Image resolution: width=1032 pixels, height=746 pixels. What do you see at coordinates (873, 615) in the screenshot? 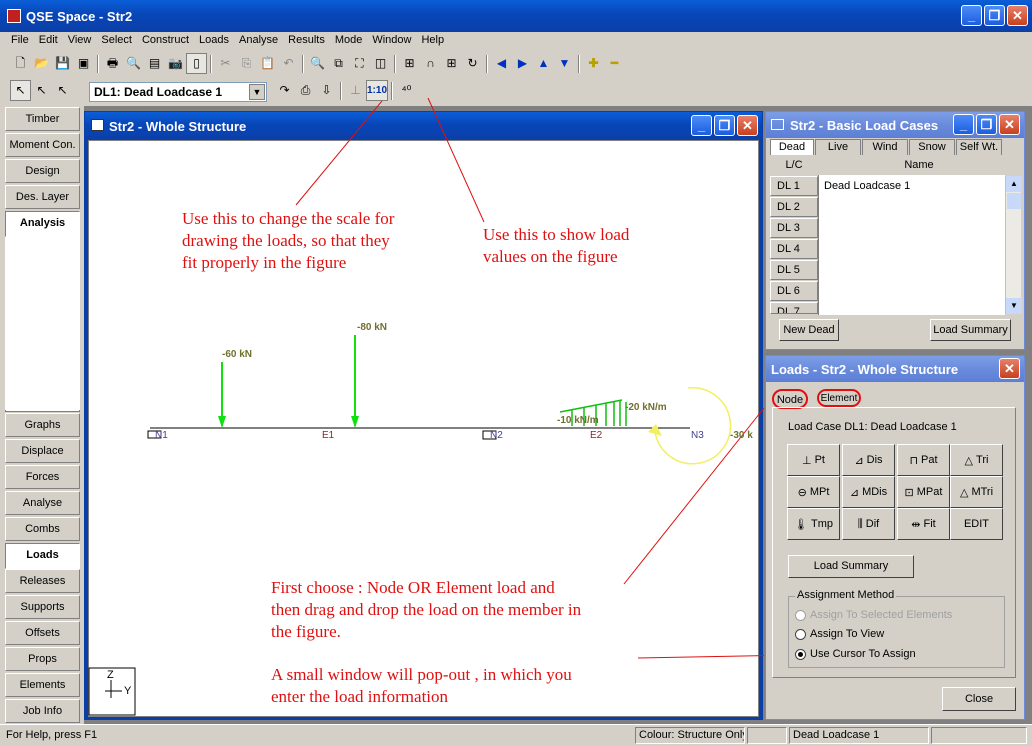
I see `option-selected-elements: Assign To Selected Elements` at bounding box center [873, 615].